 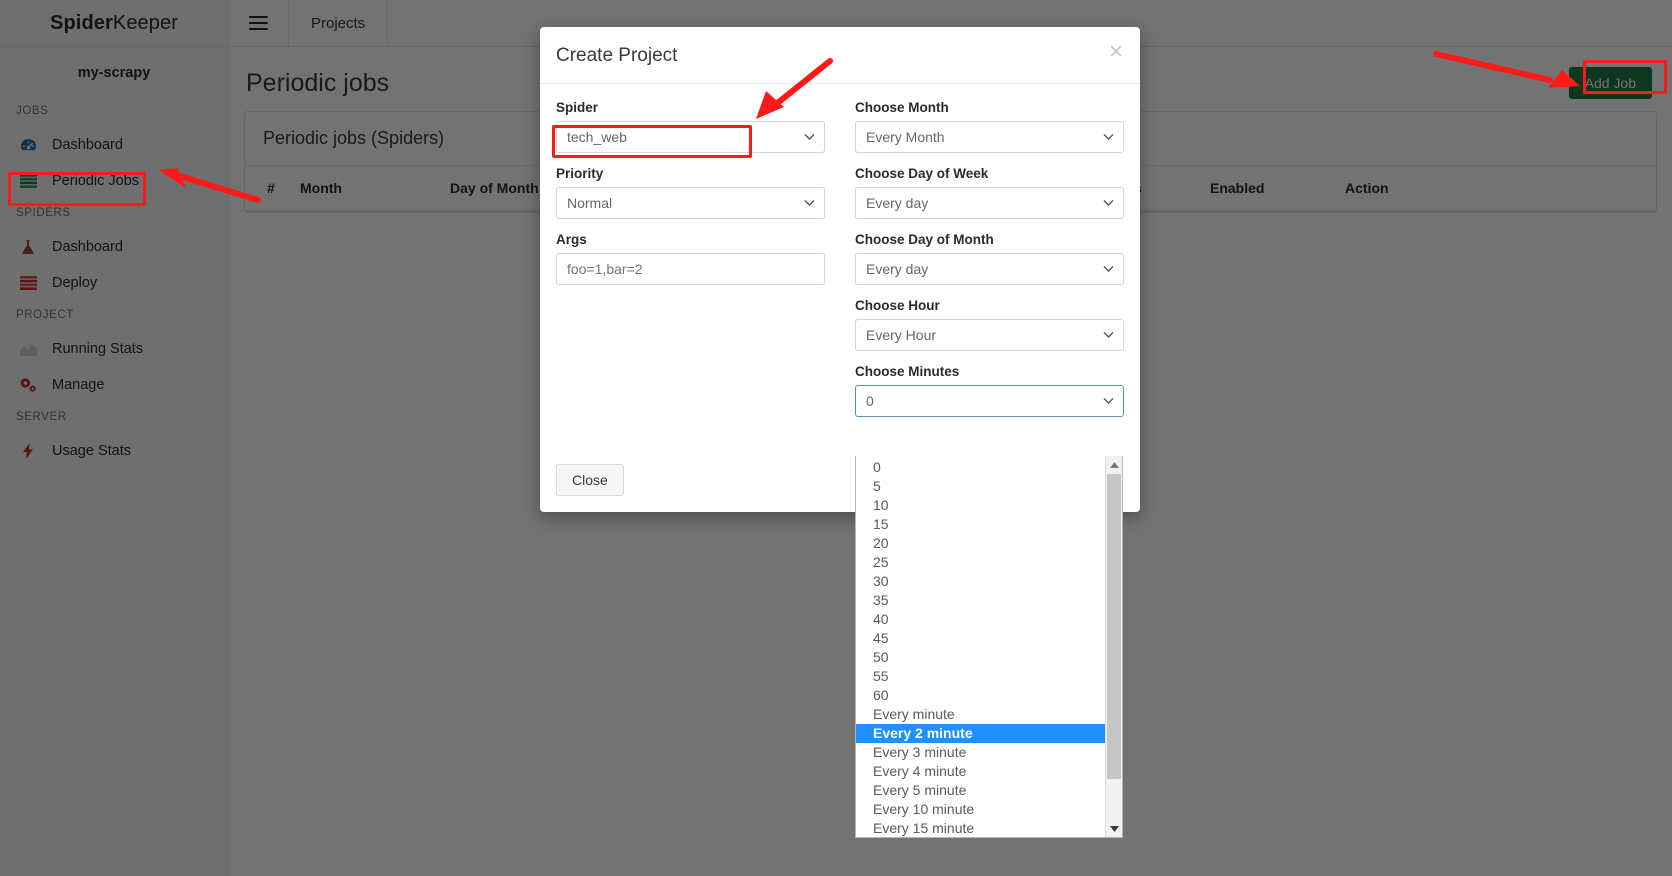 I want to click on dropdown-option: 55, so click(x=980, y=676).